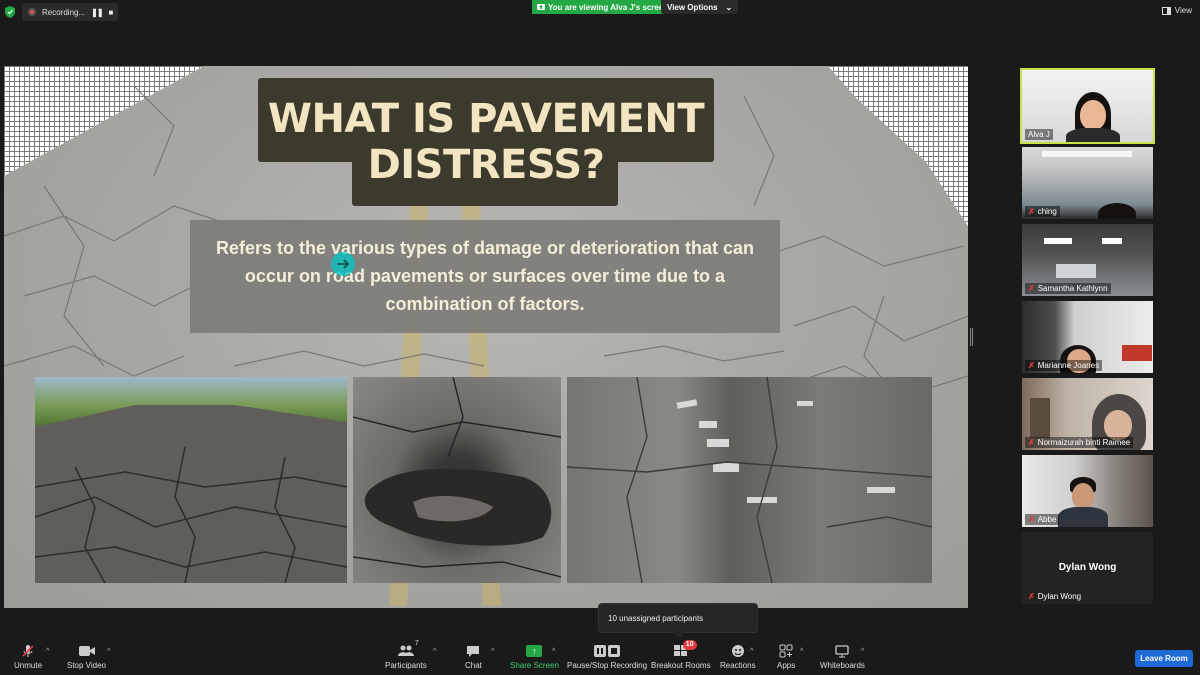  I want to click on participants-count: 7, so click(416, 643).